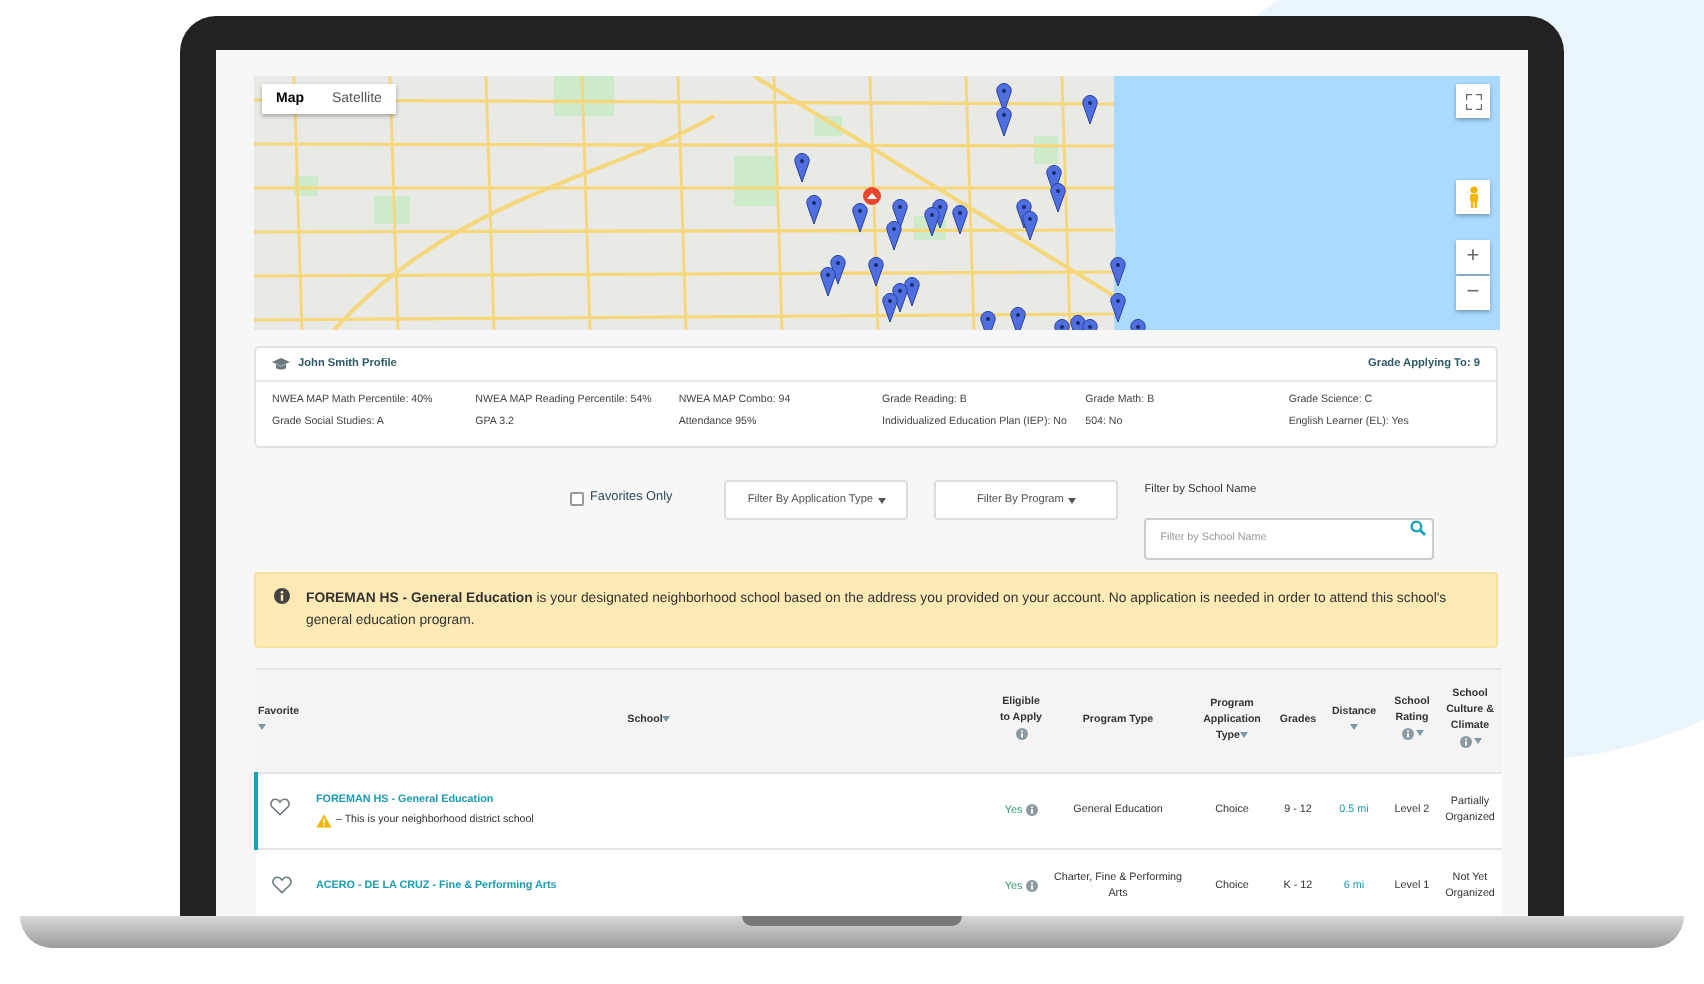 This screenshot has width=1704, height=984. I want to click on street-view-button, so click(1473, 197).